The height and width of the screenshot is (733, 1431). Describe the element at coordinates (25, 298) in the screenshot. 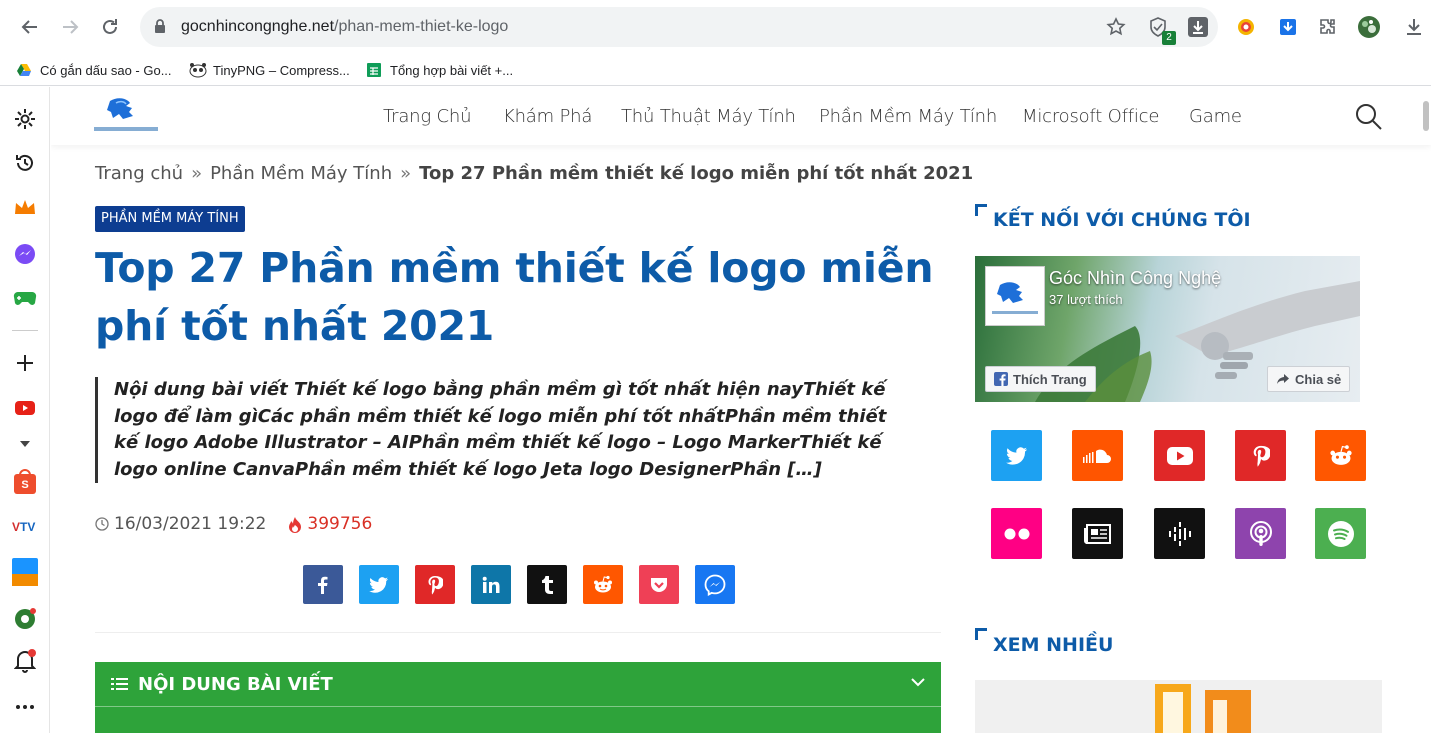

I see `gamepad-icon` at that location.